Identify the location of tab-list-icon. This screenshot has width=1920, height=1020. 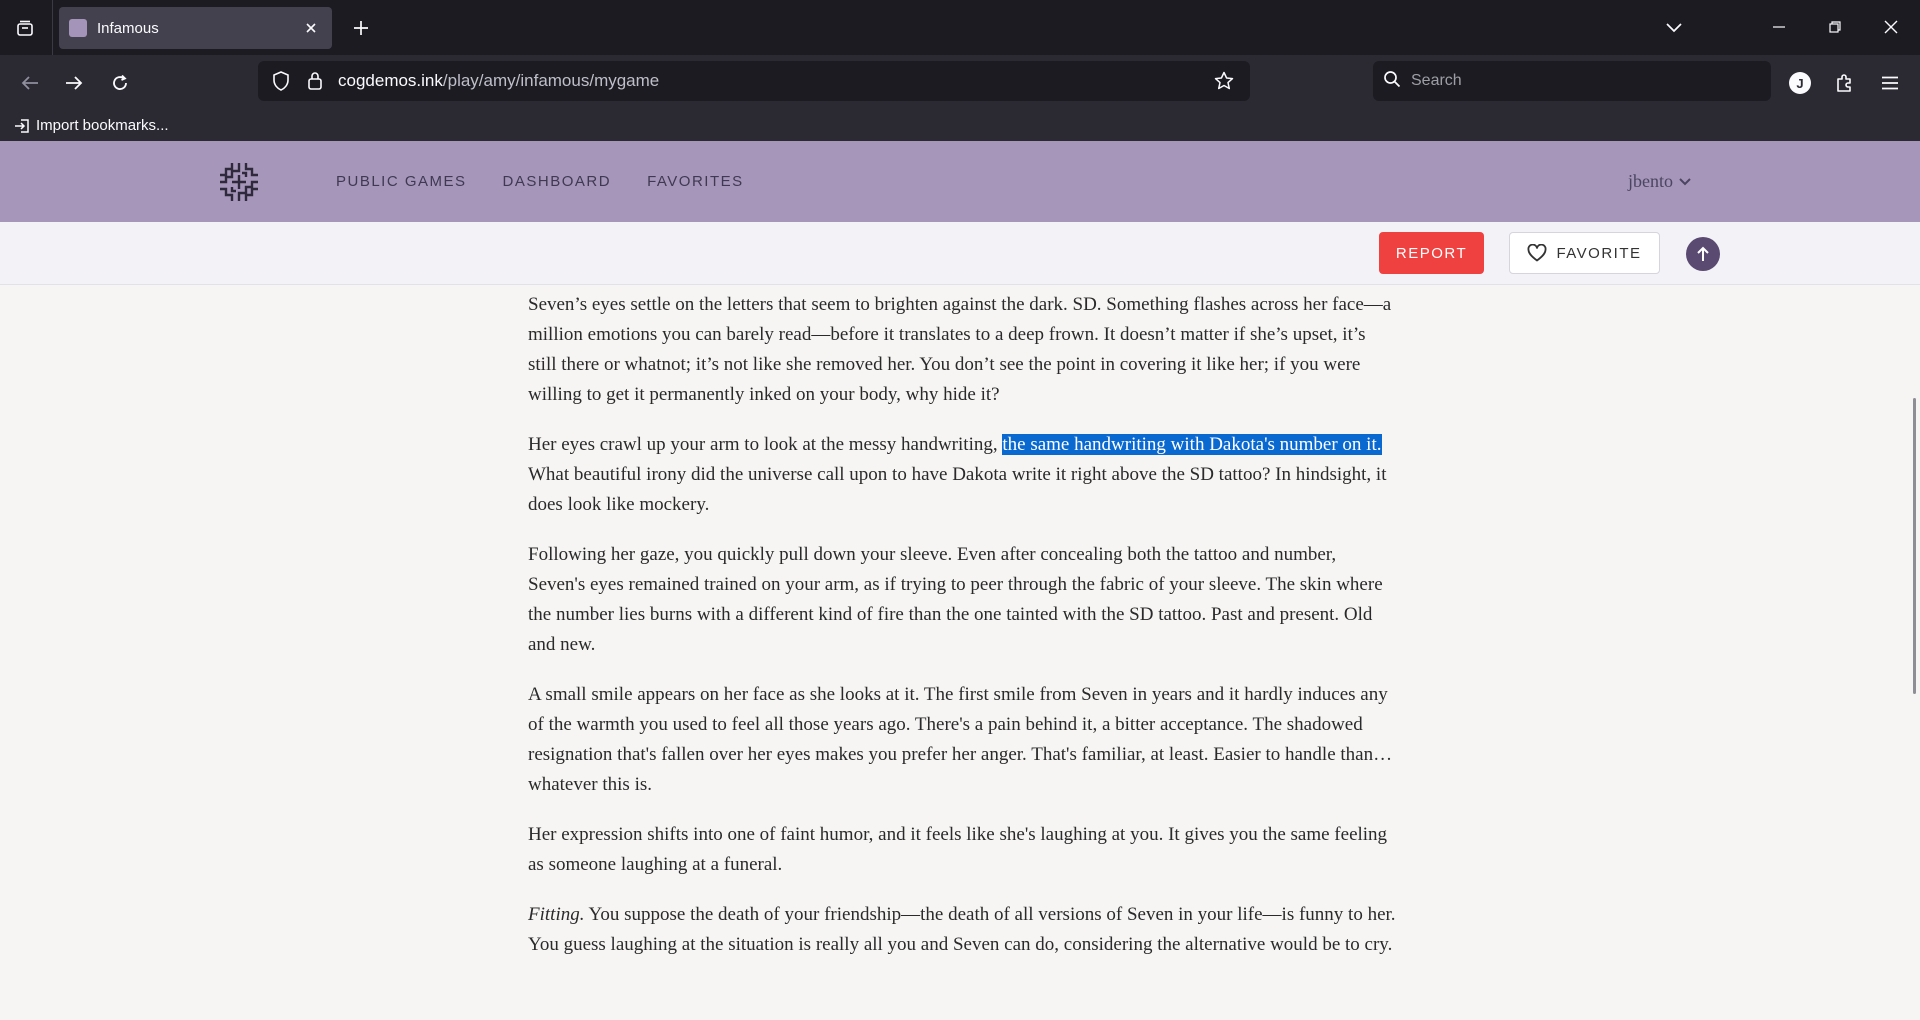
(25, 28).